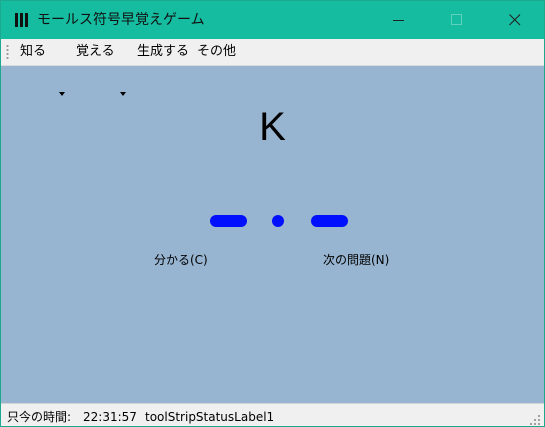  Describe the element at coordinates (210, 417) in the screenshot. I see `status-label-1: toolStripStatusLabel1` at that location.